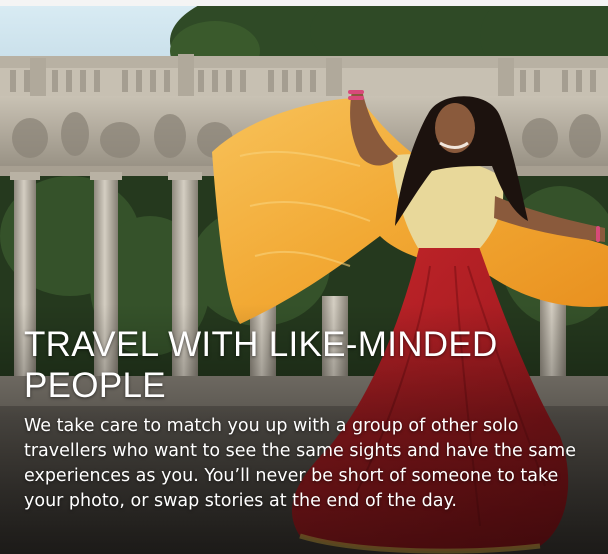 This screenshot has width=608, height=554. Describe the element at coordinates (455, 128) in the screenshot. I see `face` at that location.